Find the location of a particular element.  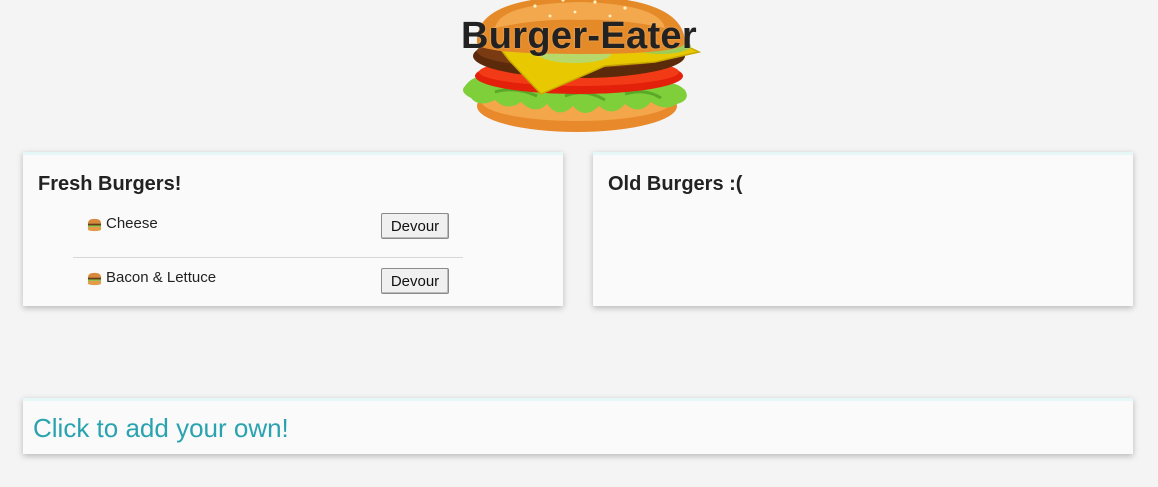

old-burgers-title: Old Burgers :( is located at coordinates (675, 184).